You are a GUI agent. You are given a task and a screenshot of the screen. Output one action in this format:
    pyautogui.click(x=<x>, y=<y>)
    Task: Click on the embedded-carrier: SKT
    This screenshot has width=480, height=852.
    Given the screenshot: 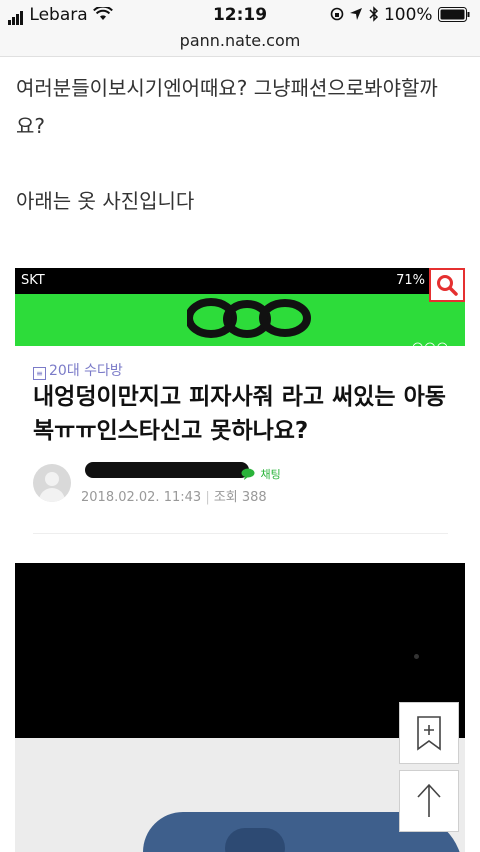 What is the action you would take?
    pyautogui.click(x=33, y=280)
    